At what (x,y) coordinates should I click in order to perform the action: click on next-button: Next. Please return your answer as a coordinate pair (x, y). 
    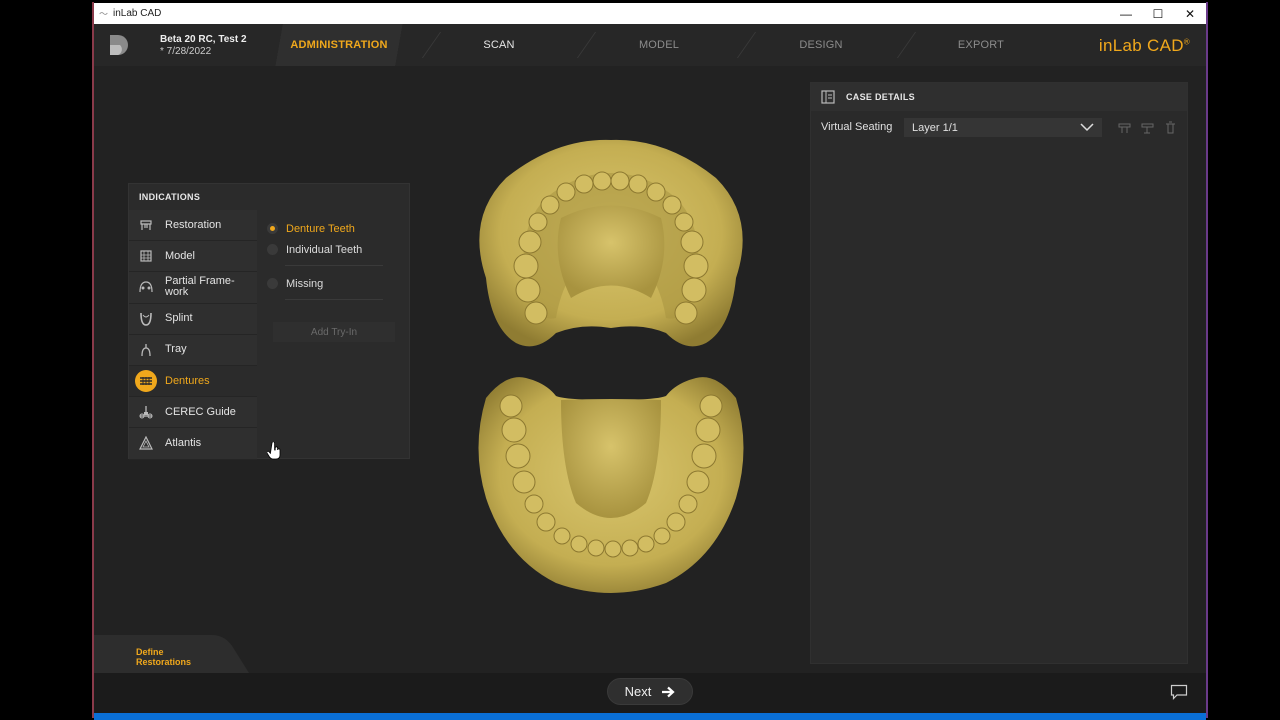
    Looking at the image, I should click on (650, 691).